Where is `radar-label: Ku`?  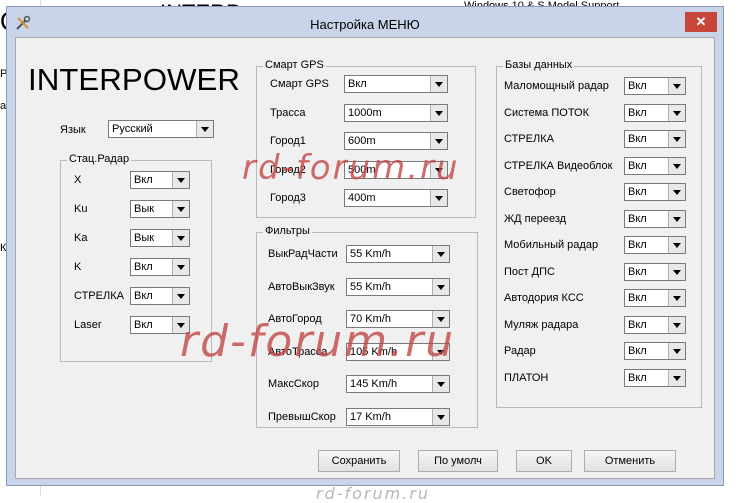 radar-label: Ku is located at coordinates (81, 209).